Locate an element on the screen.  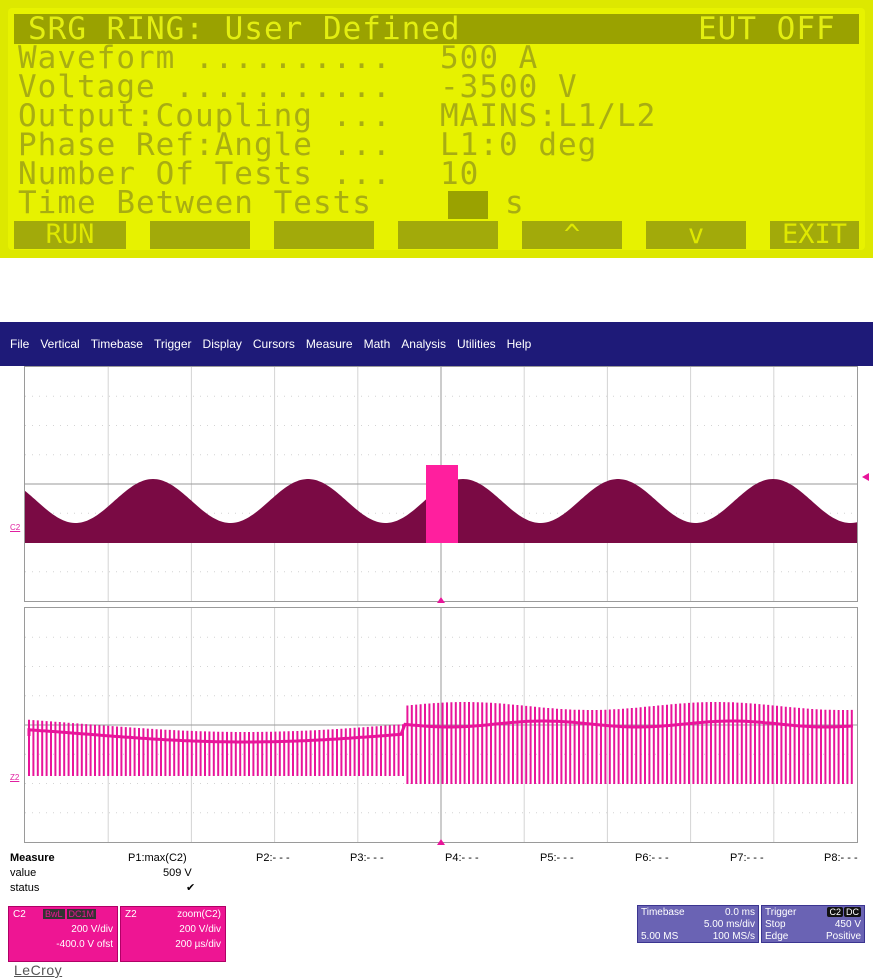
measure-param-p8: P8:- - - is located at coordinates (841, 858).